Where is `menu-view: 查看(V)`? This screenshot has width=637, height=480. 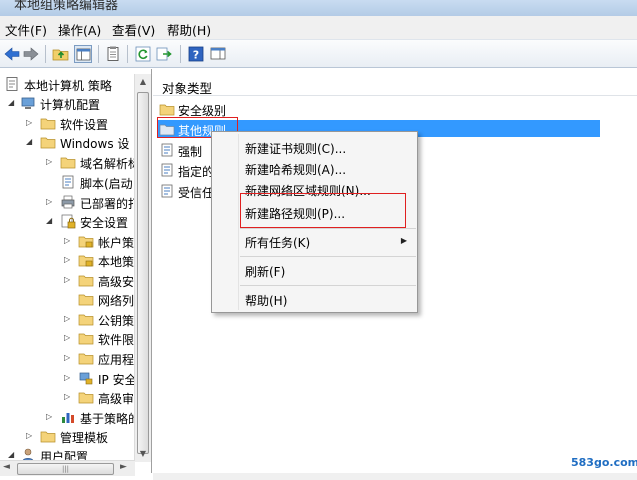
menu-view: 查看(V) is located at coordinates (133, 29).